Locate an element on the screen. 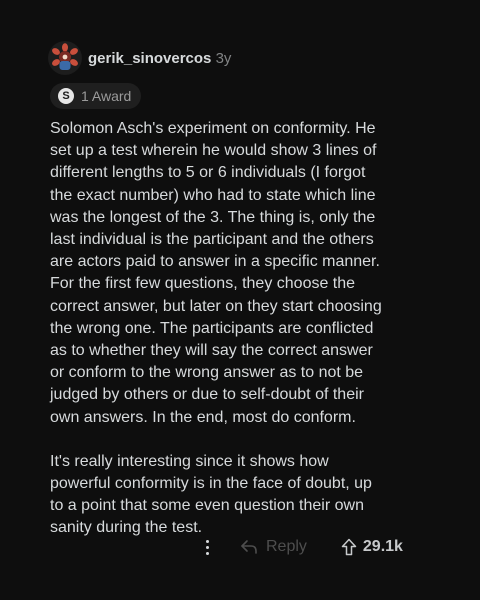 Image resolution: width=480 pixels, height=600 pixels. silver-award-icon: S is located at coordinates (66, 96).